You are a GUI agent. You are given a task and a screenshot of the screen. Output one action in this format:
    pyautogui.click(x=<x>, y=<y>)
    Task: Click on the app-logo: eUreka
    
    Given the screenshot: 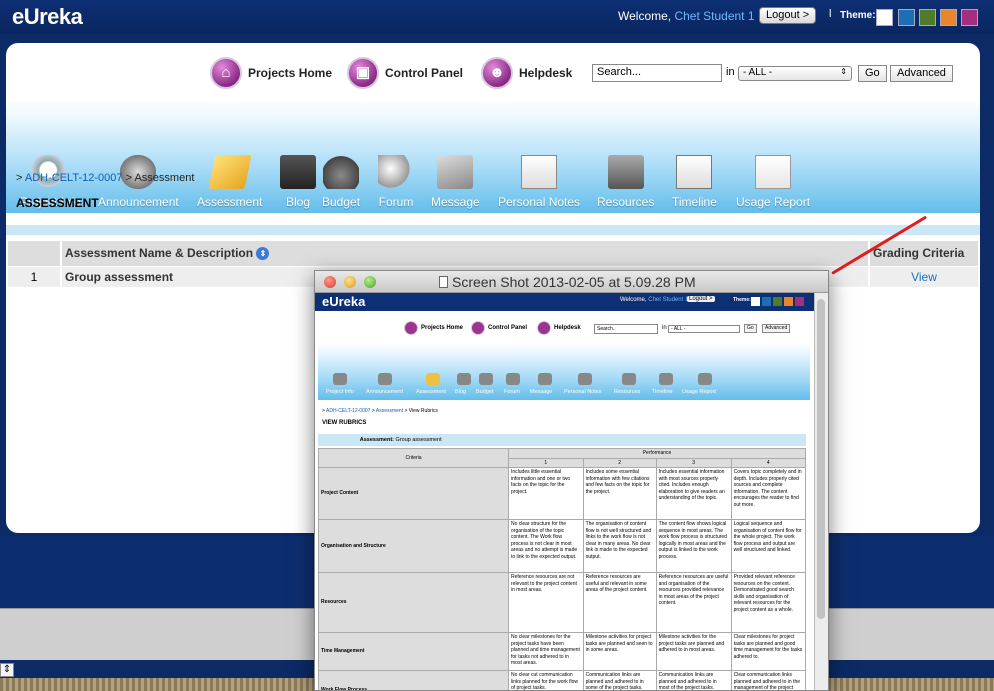 What is the action you would take?
    pyautogui.click(x=47, y=17)
    